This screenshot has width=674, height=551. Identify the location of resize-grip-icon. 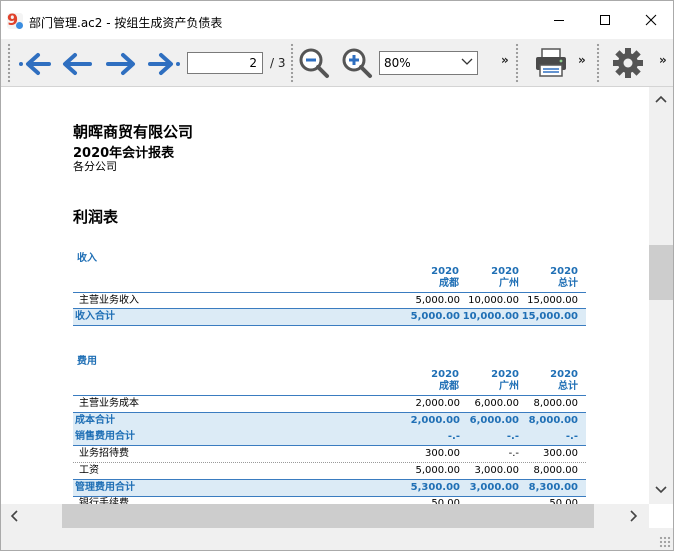
(665, 542).